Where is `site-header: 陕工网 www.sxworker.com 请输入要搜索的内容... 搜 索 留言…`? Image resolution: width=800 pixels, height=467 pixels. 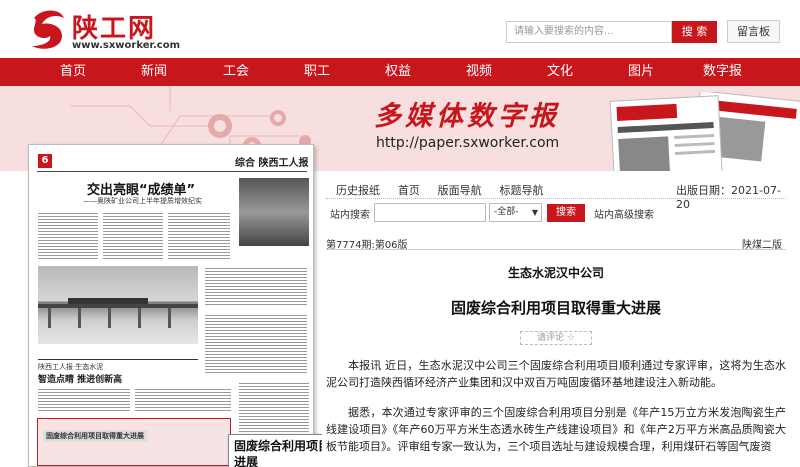 site-header: 陕工网 www.sxworker.com 请输入要搜索的内容... 搜 索 留言… is located at coordinates (400, 29).